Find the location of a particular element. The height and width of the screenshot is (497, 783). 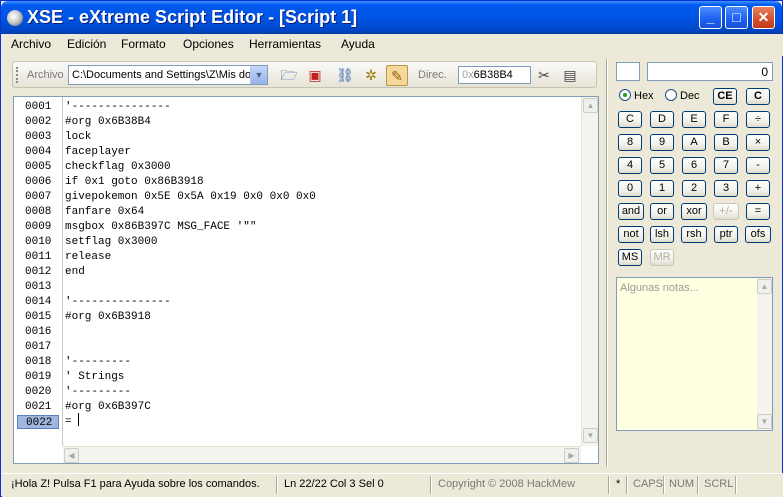

direc-input: 0x6B38B4 is located at coordinates (494, 75).